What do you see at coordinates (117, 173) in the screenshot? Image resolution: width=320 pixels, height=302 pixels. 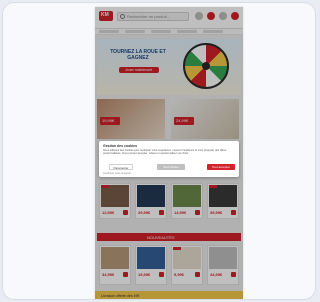 I see `continue-without-accepting-link: Continuer sans accepter` at bounding box center [117, 173].